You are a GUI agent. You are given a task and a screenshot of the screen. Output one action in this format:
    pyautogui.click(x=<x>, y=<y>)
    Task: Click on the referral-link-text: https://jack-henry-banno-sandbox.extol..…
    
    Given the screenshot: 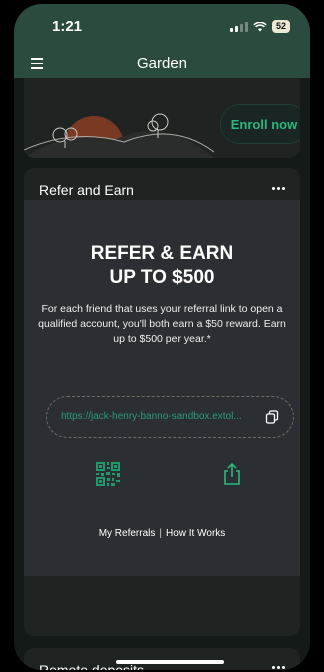 What is the action you would take?
    pyautogui.click(x=151, y=416)
    